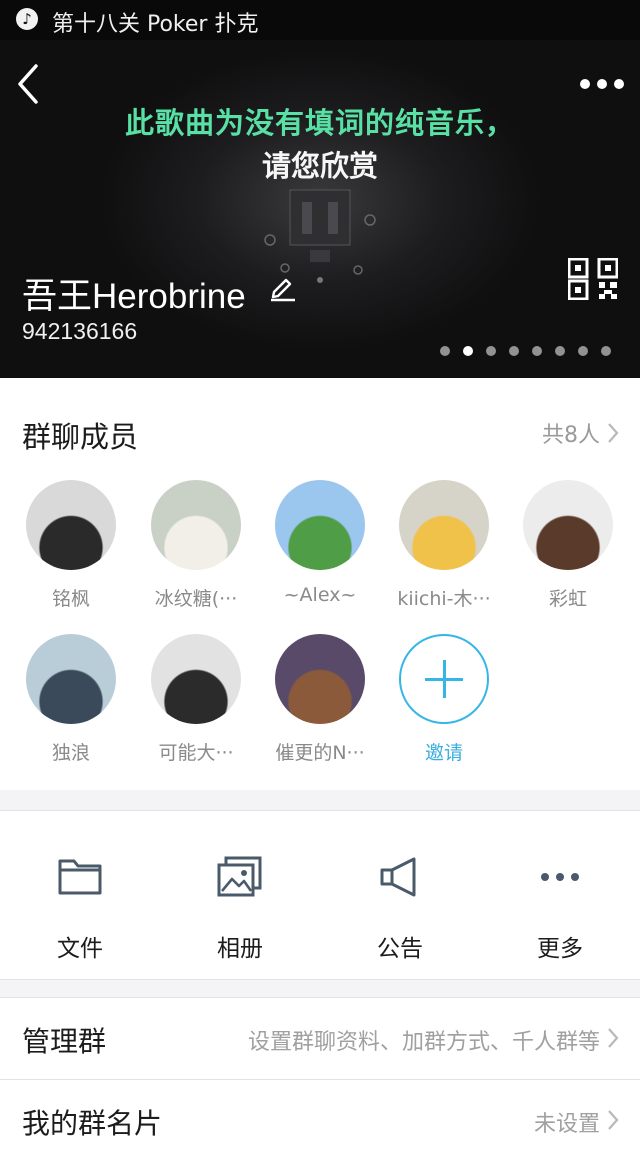  I want to click on member-item: 冰纹糖(···, so click(196, 545).